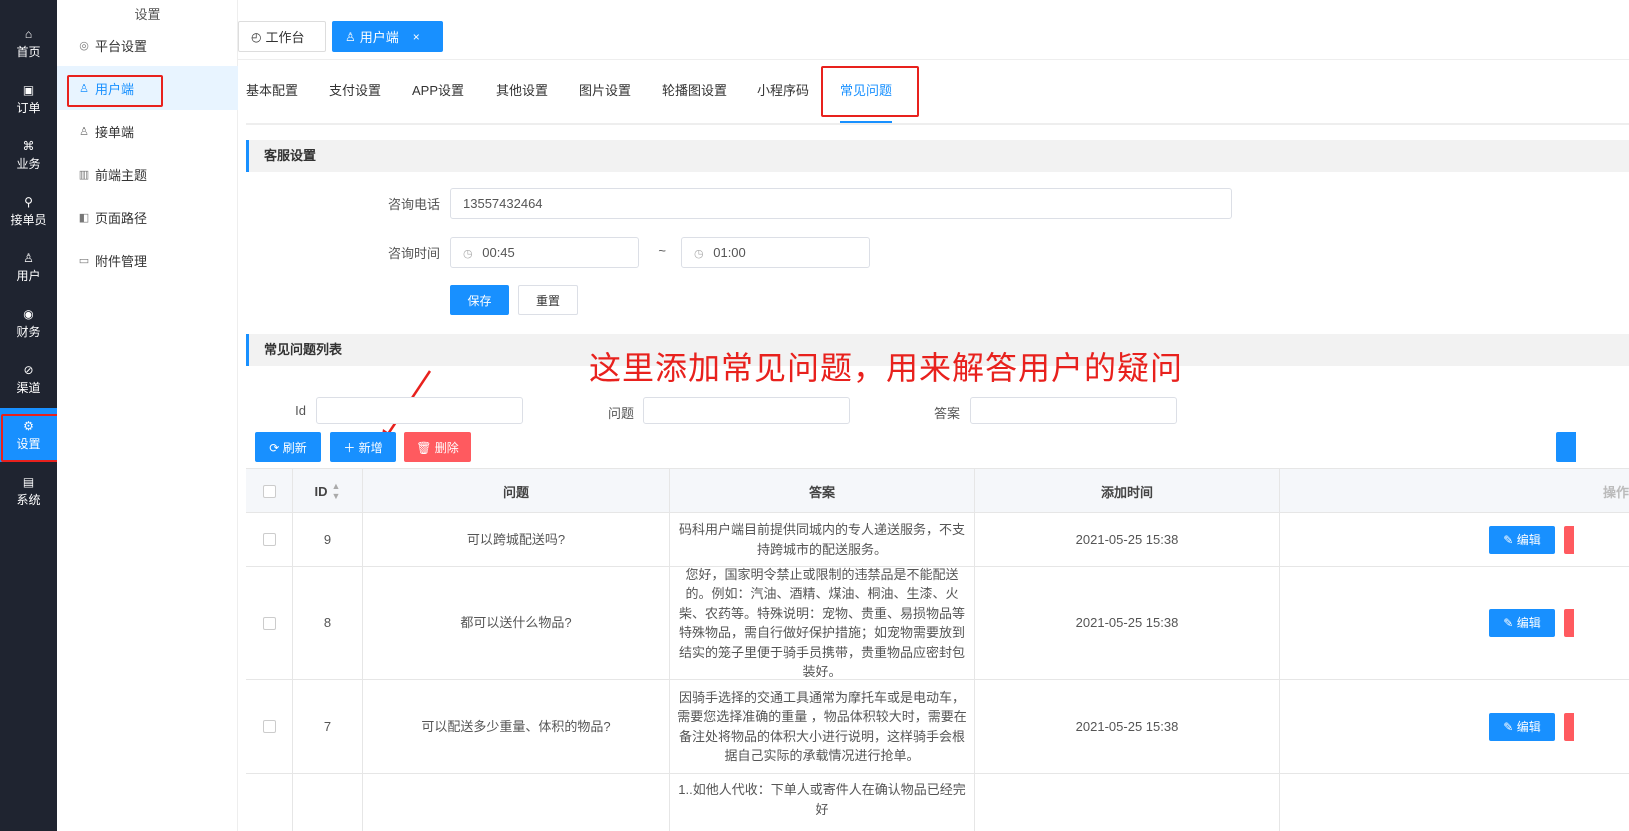 The width and height of the screenshot is (1629, 831). What do you see at coordinates (1127, 802) in the screenshot?
I see `cell-time` at bounding box center [1127, 802].